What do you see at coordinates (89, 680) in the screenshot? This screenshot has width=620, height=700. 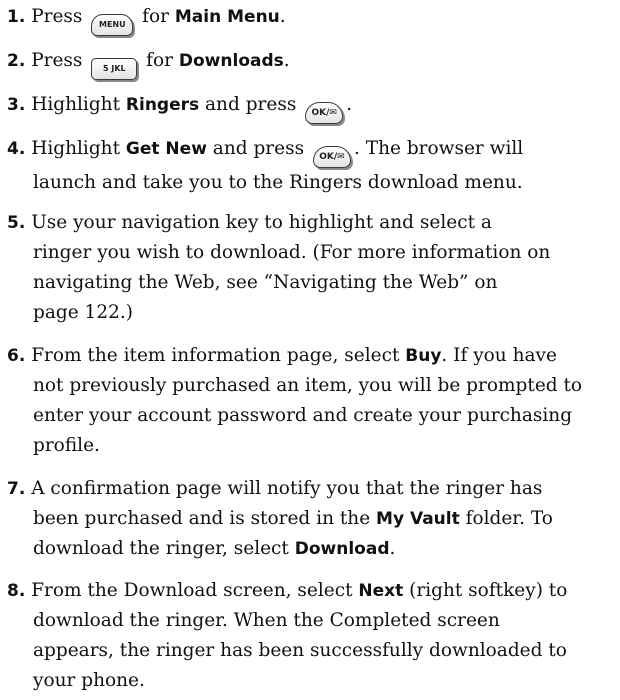 I see `step-text: your phone.` at bounding box center [89, 680].